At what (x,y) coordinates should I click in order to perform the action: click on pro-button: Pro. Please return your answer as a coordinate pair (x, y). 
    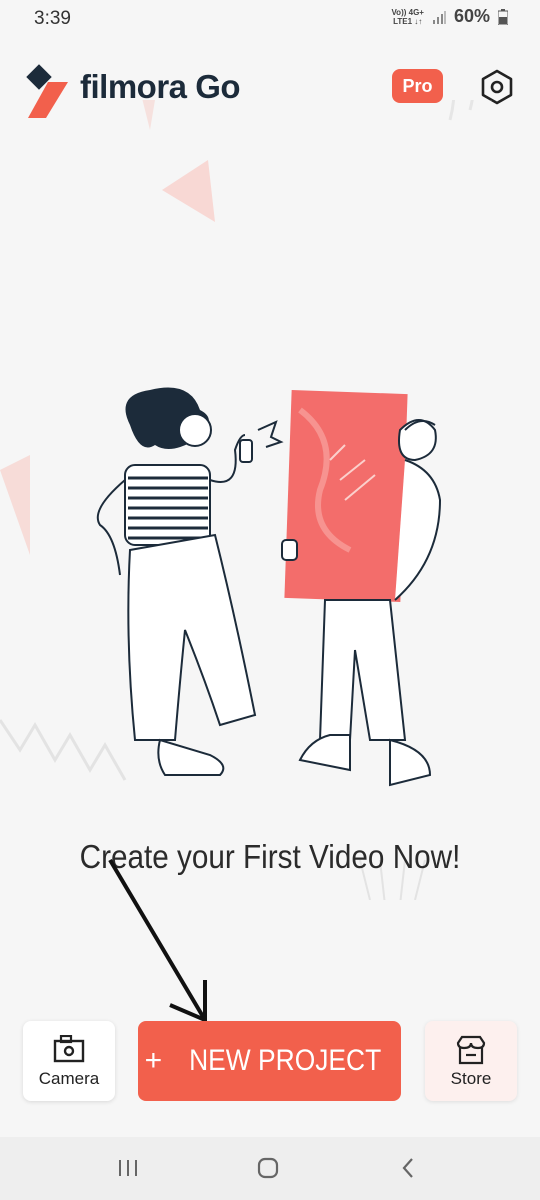
    Looking at the image, I should click on (417, 86).